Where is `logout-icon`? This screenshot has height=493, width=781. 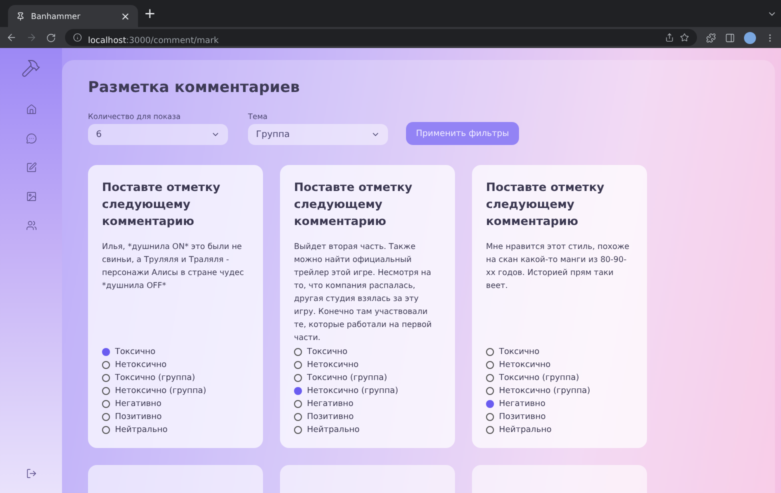 logout-icon is located at coordinates (31, 473).